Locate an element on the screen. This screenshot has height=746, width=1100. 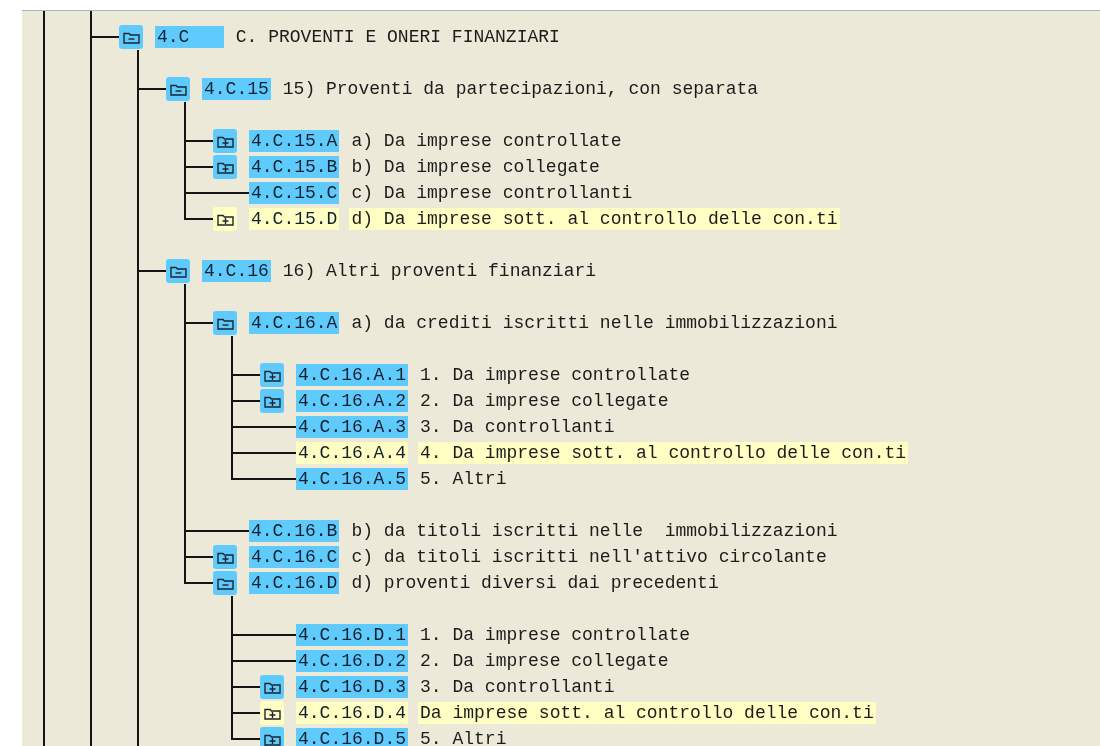
node-label: 4. Da imprese sott. al controllo delle con.ti is located at coordinates (663, 453).